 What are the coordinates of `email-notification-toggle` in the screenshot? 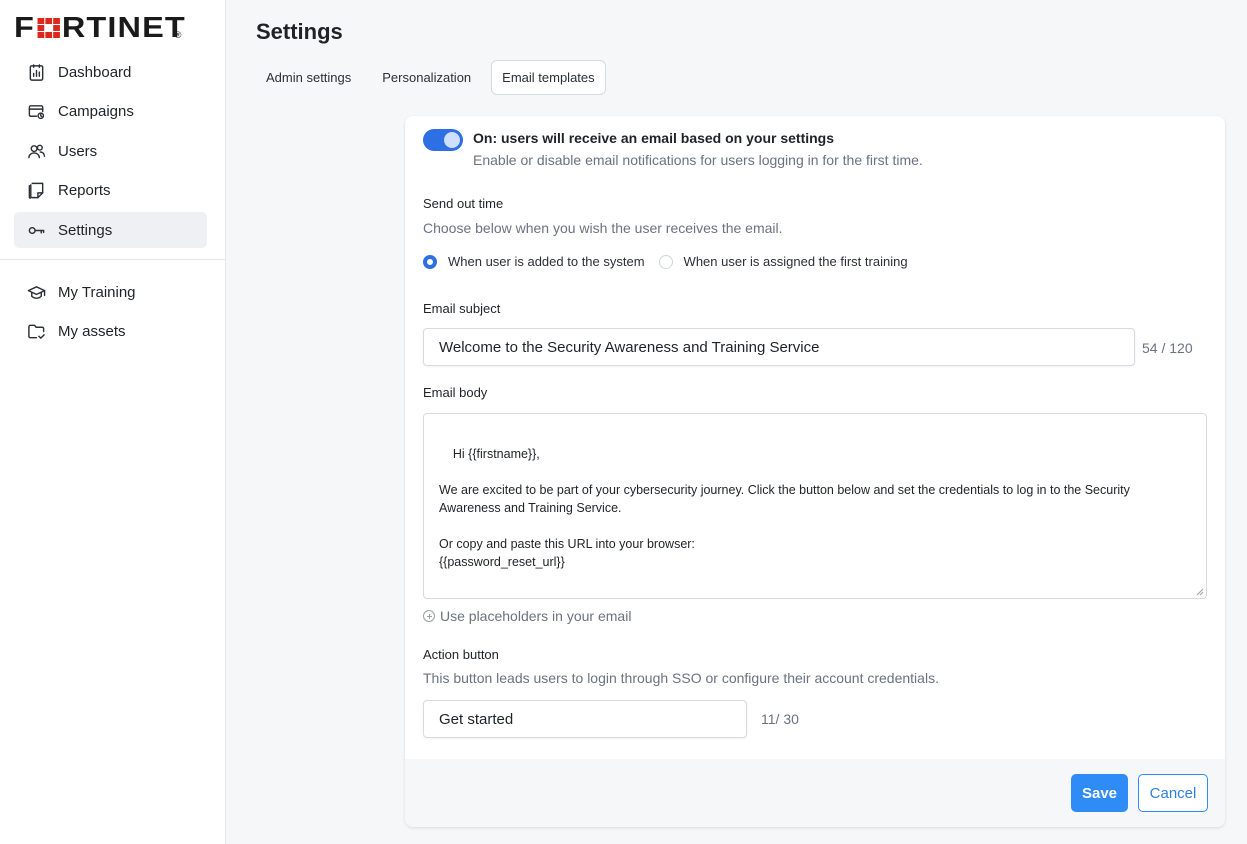 It's located at (443, 140).